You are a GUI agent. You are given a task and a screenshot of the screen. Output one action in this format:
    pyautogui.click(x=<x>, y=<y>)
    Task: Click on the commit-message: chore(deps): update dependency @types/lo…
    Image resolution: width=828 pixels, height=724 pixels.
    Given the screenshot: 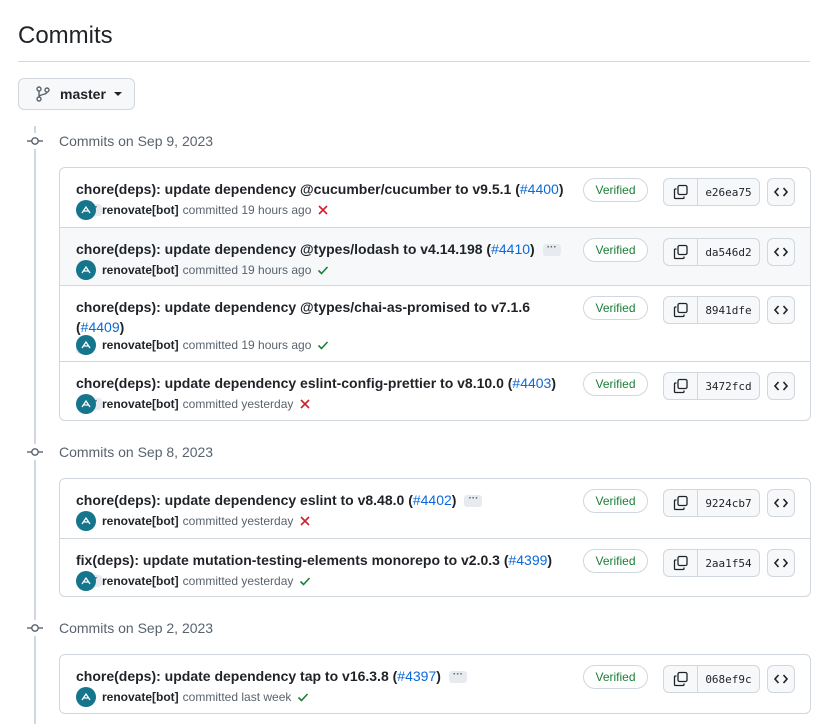 What is the action you would take?
    pyautogui.click(x=321, y=249)
    